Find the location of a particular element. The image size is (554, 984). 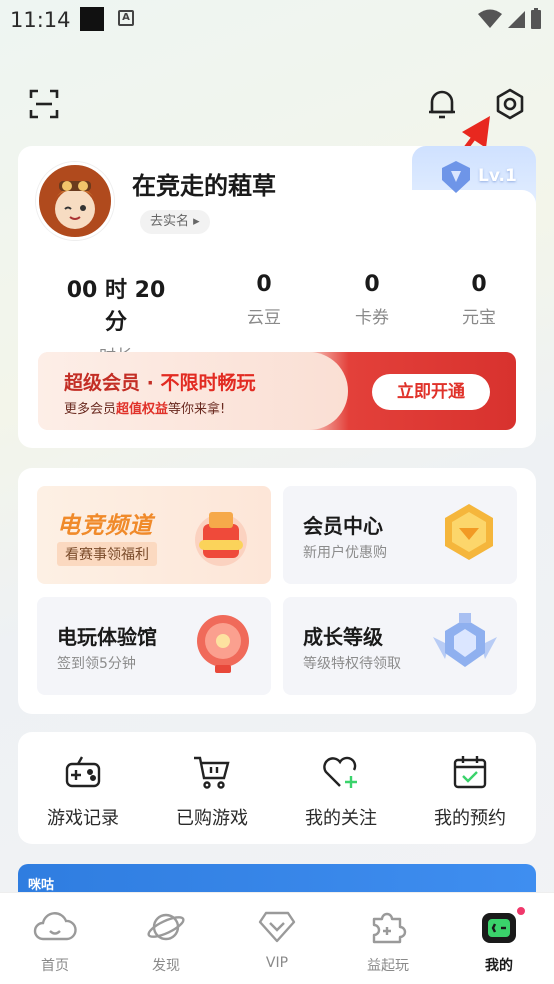

nav-label: 我的 is located at coordinates (499, 966).